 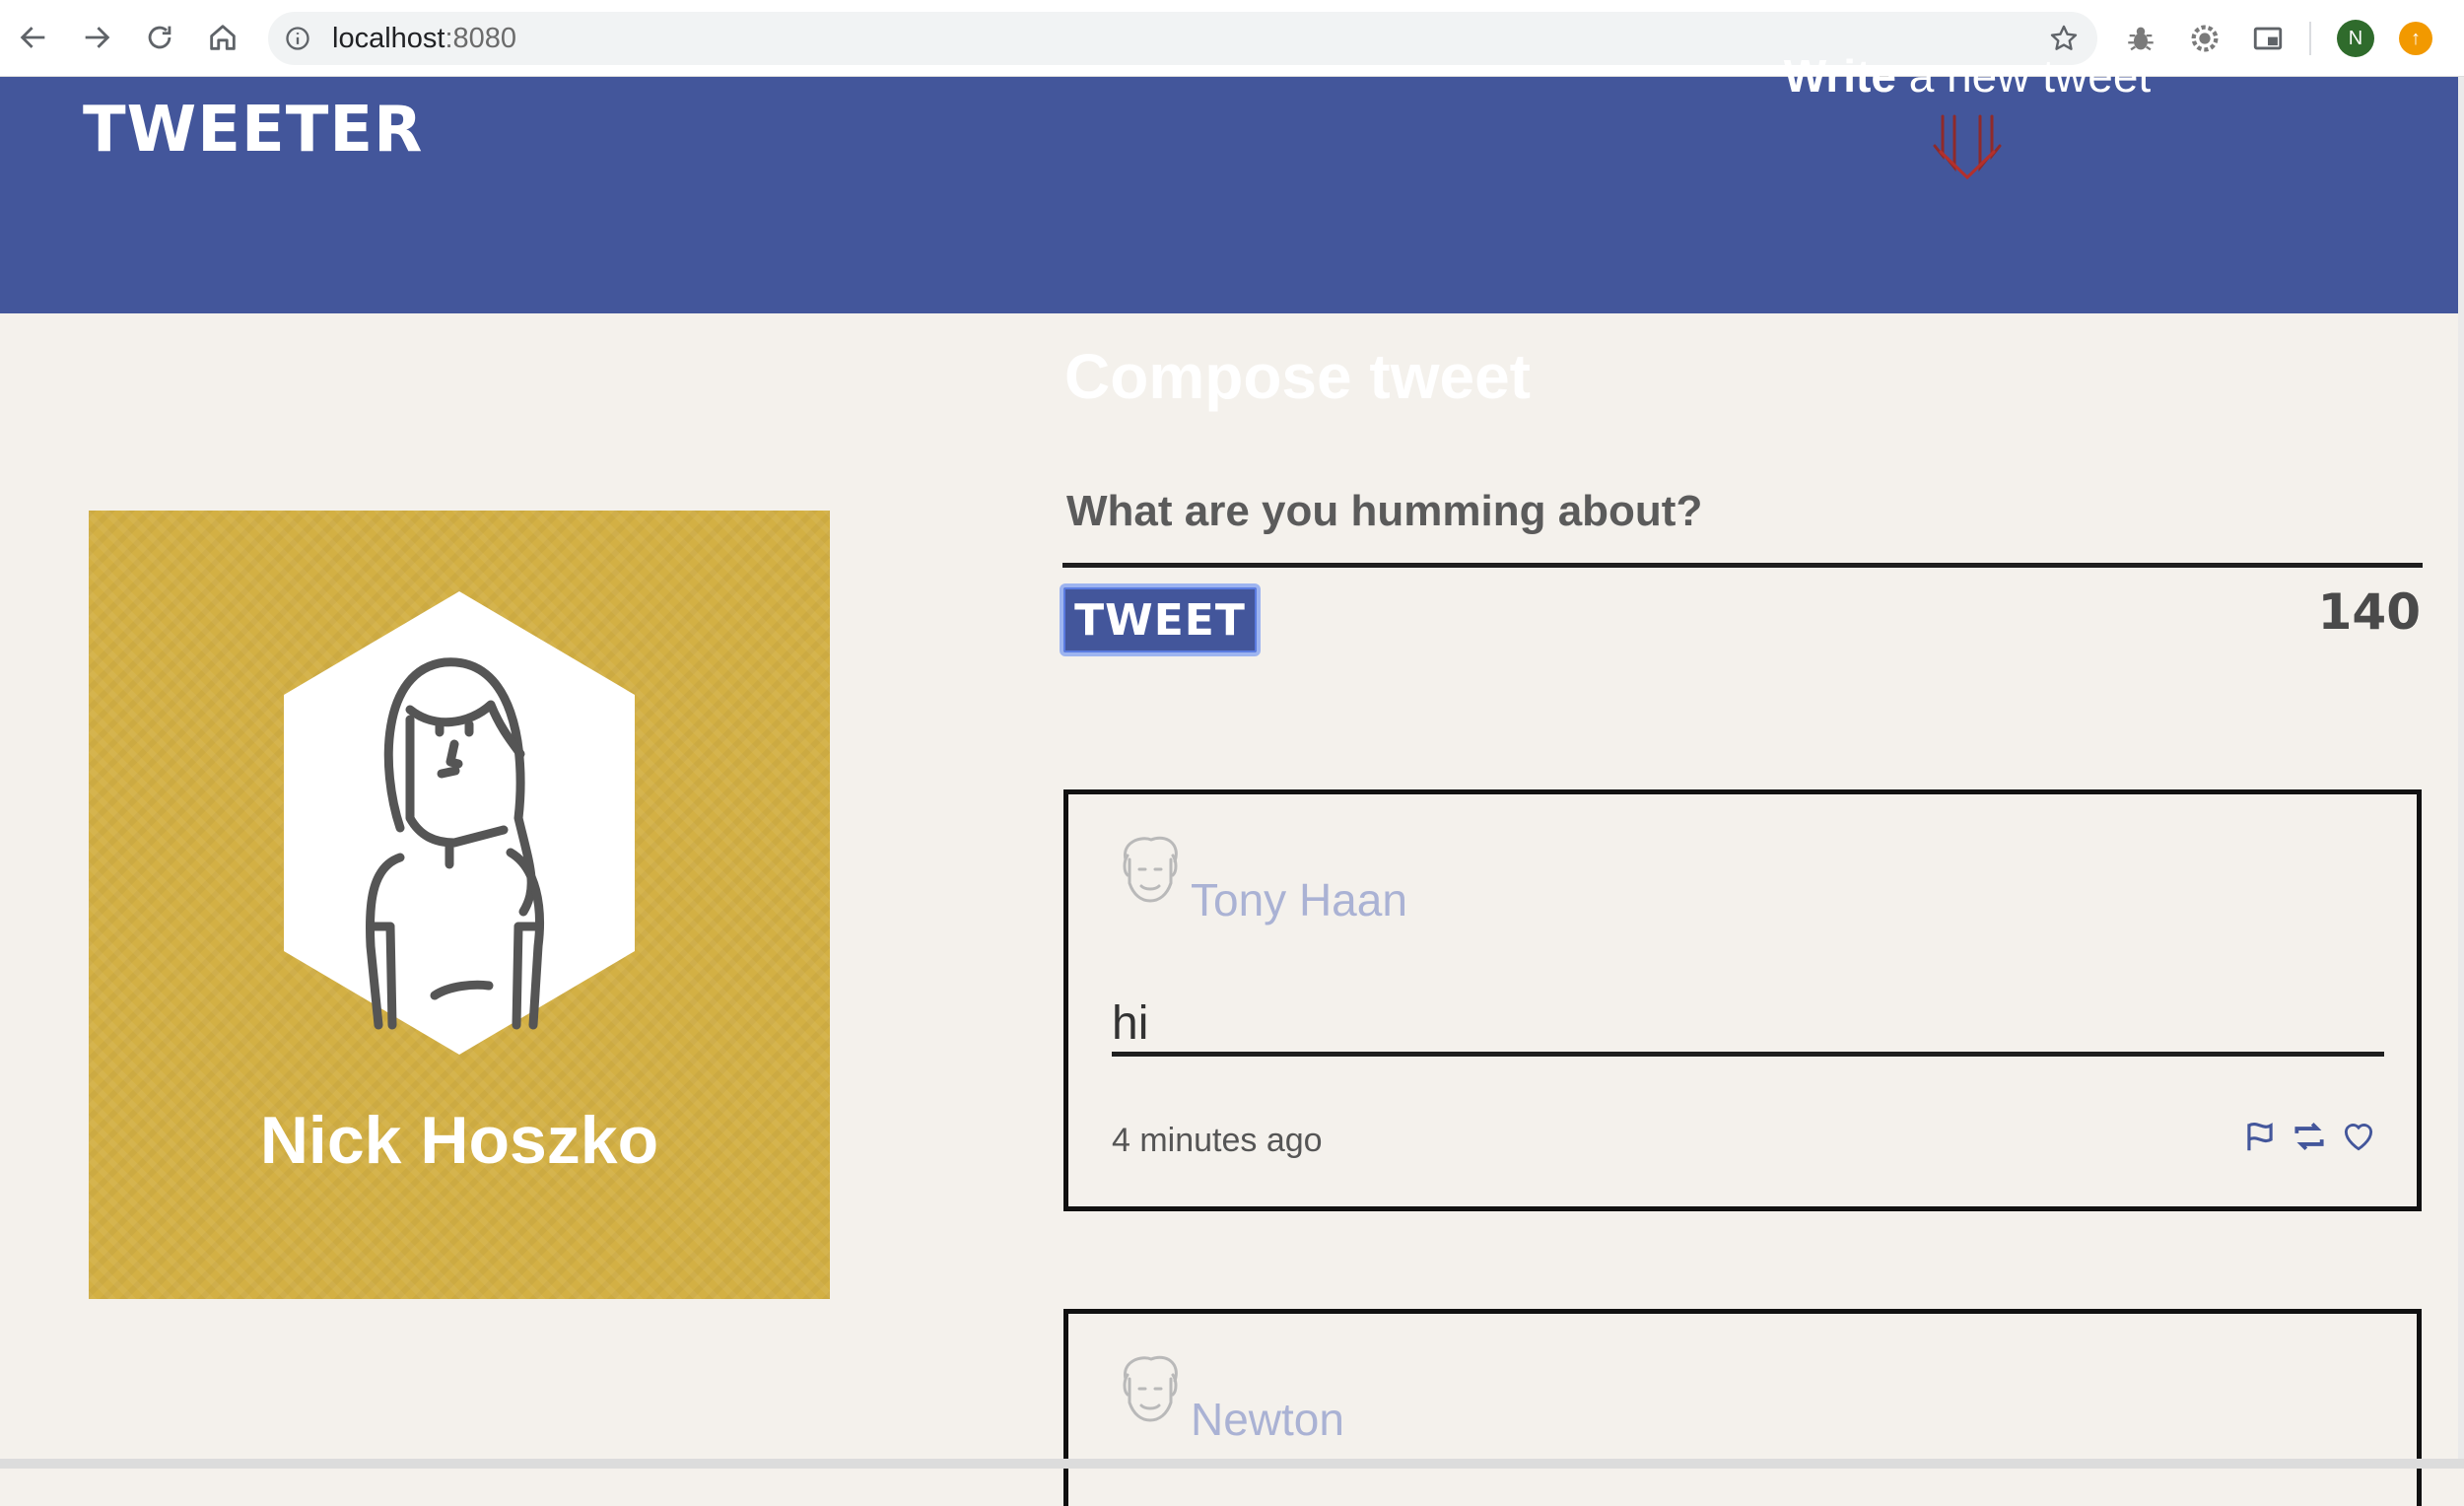 I want to click on info-icon, so click(x=297, y=38).